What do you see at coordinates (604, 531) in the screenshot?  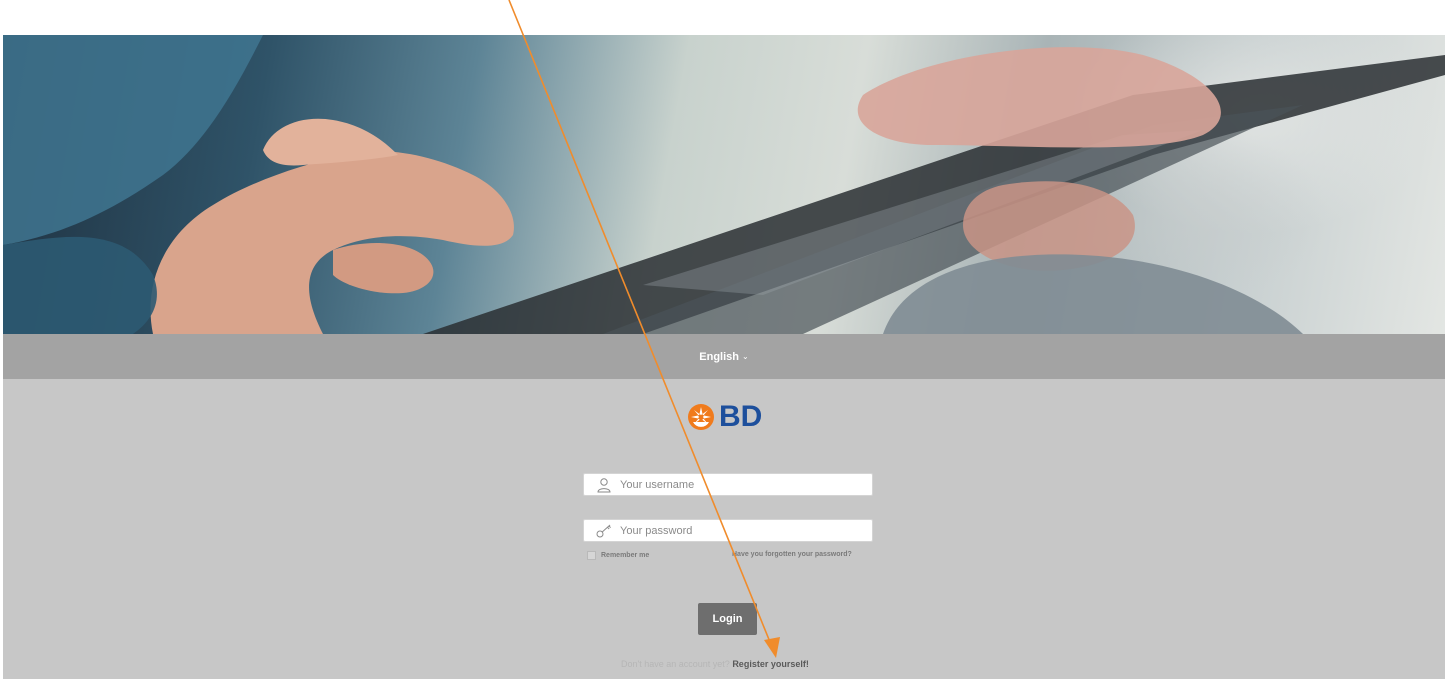 I see `key-icon` at bounding box center [604, 531].